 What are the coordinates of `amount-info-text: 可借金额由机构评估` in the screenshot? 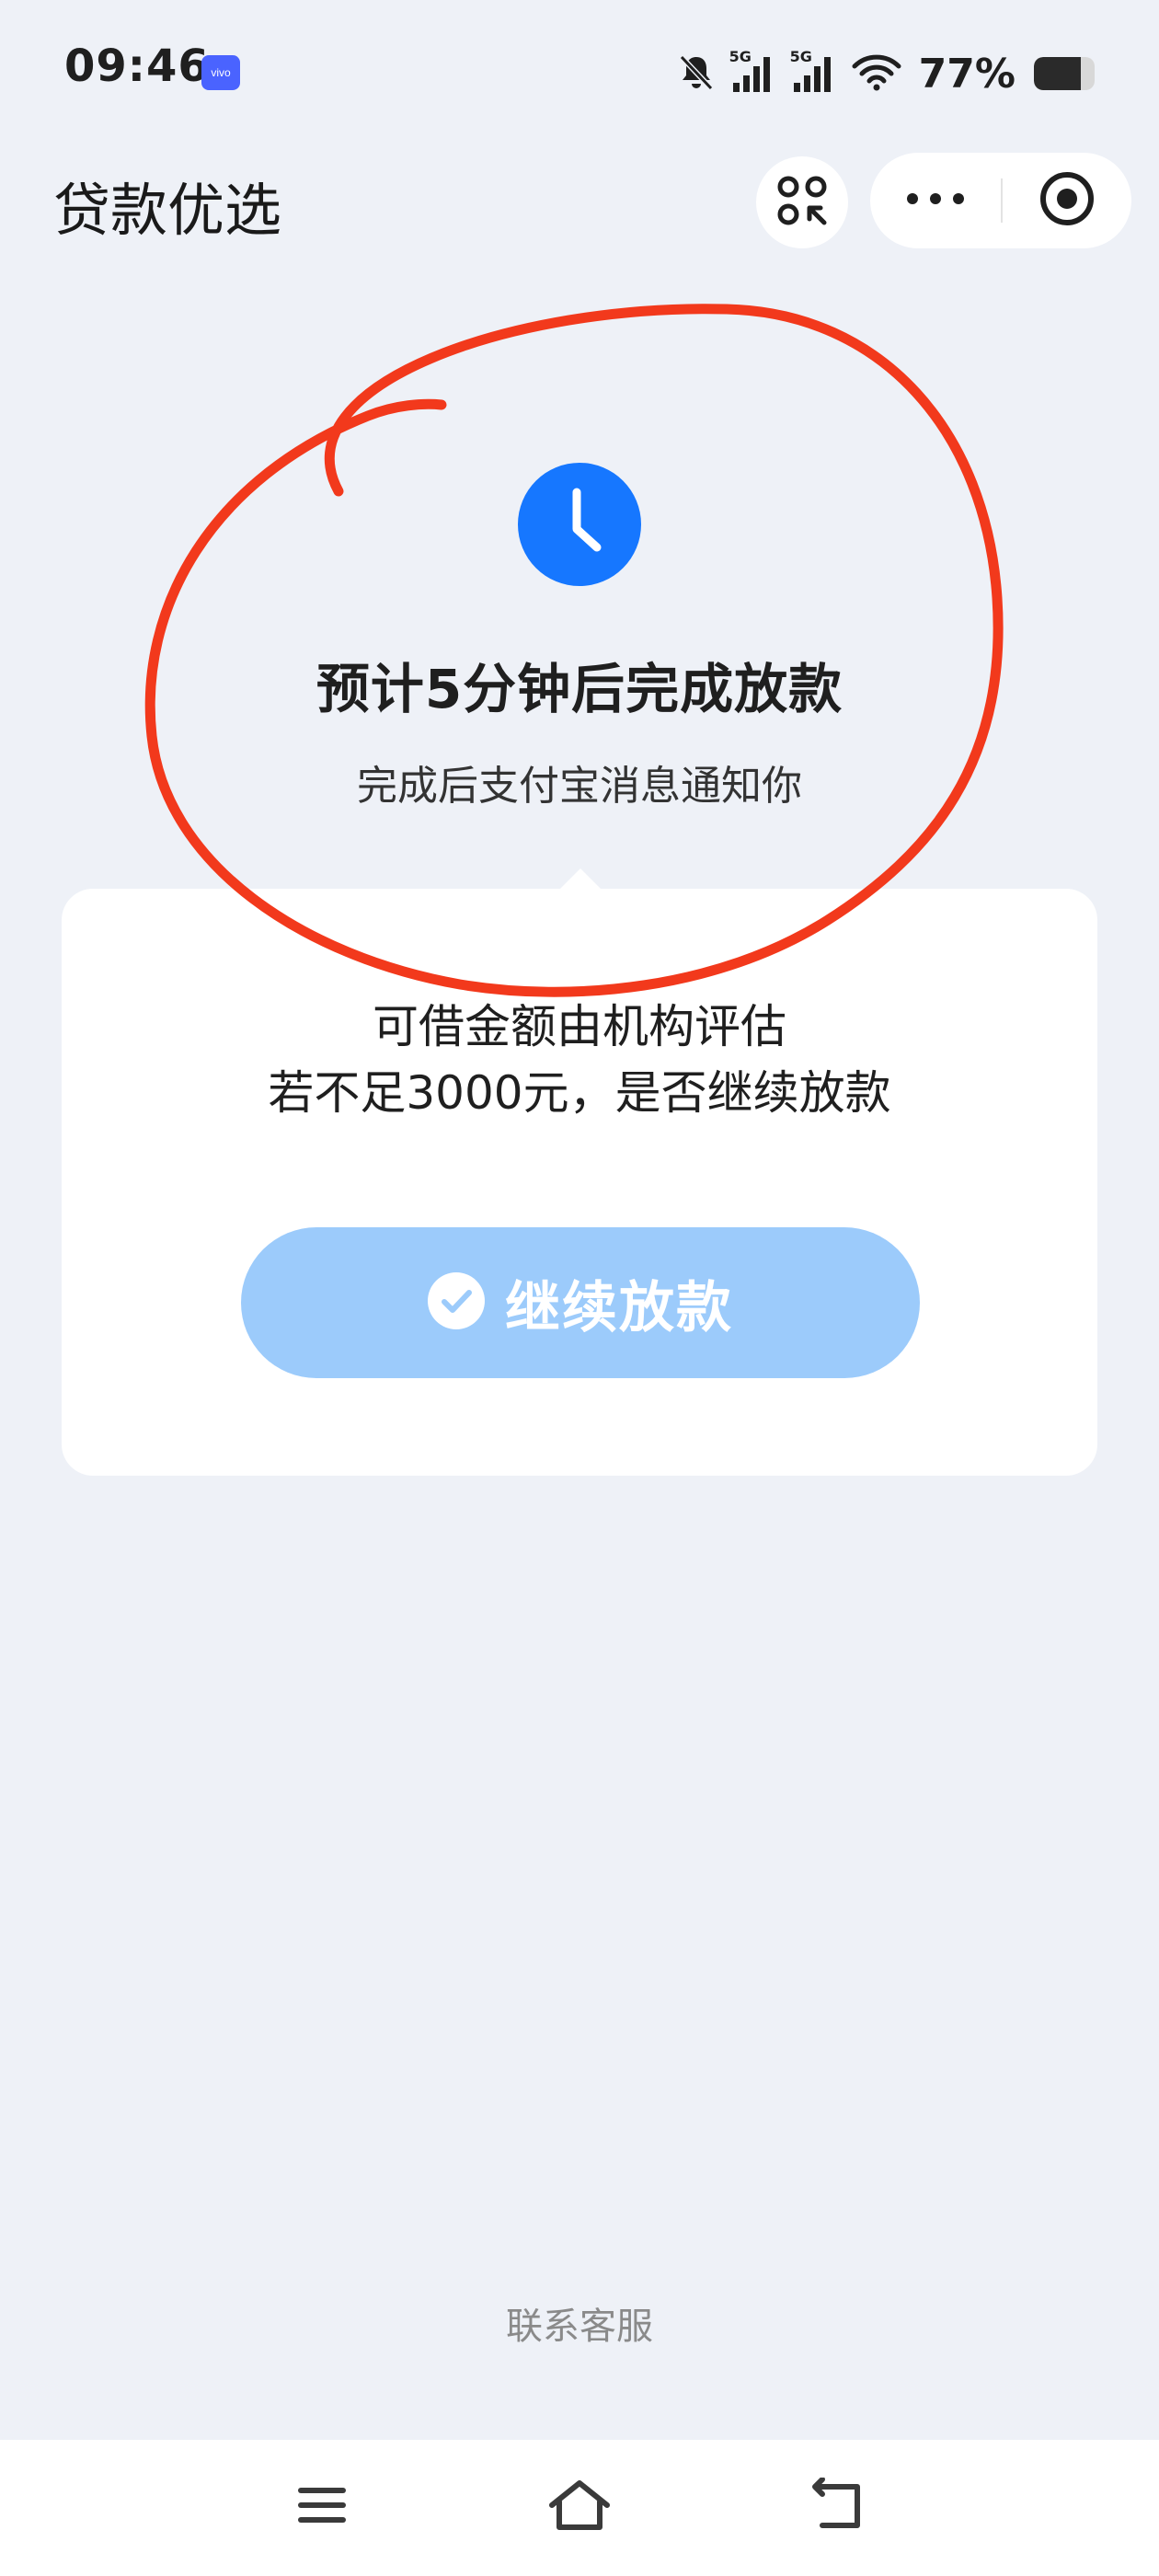 It's located at (579, 1026).